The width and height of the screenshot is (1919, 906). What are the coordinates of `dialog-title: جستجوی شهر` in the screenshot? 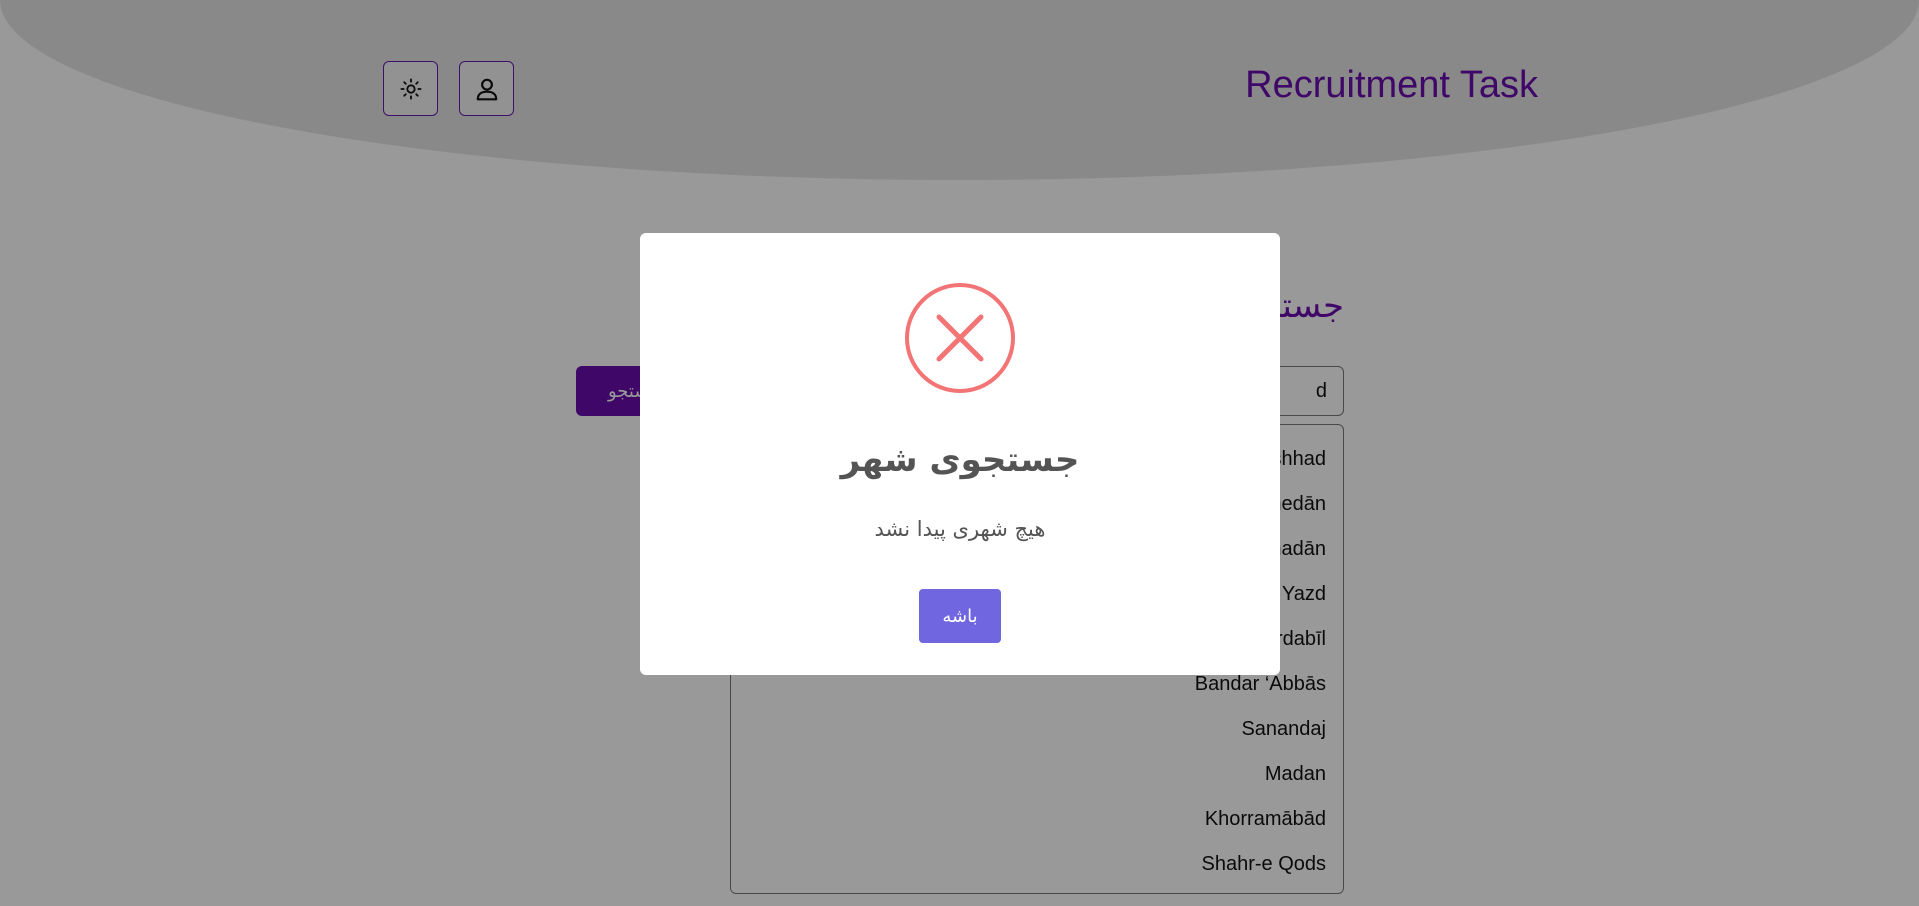 It's located at (960, 460).